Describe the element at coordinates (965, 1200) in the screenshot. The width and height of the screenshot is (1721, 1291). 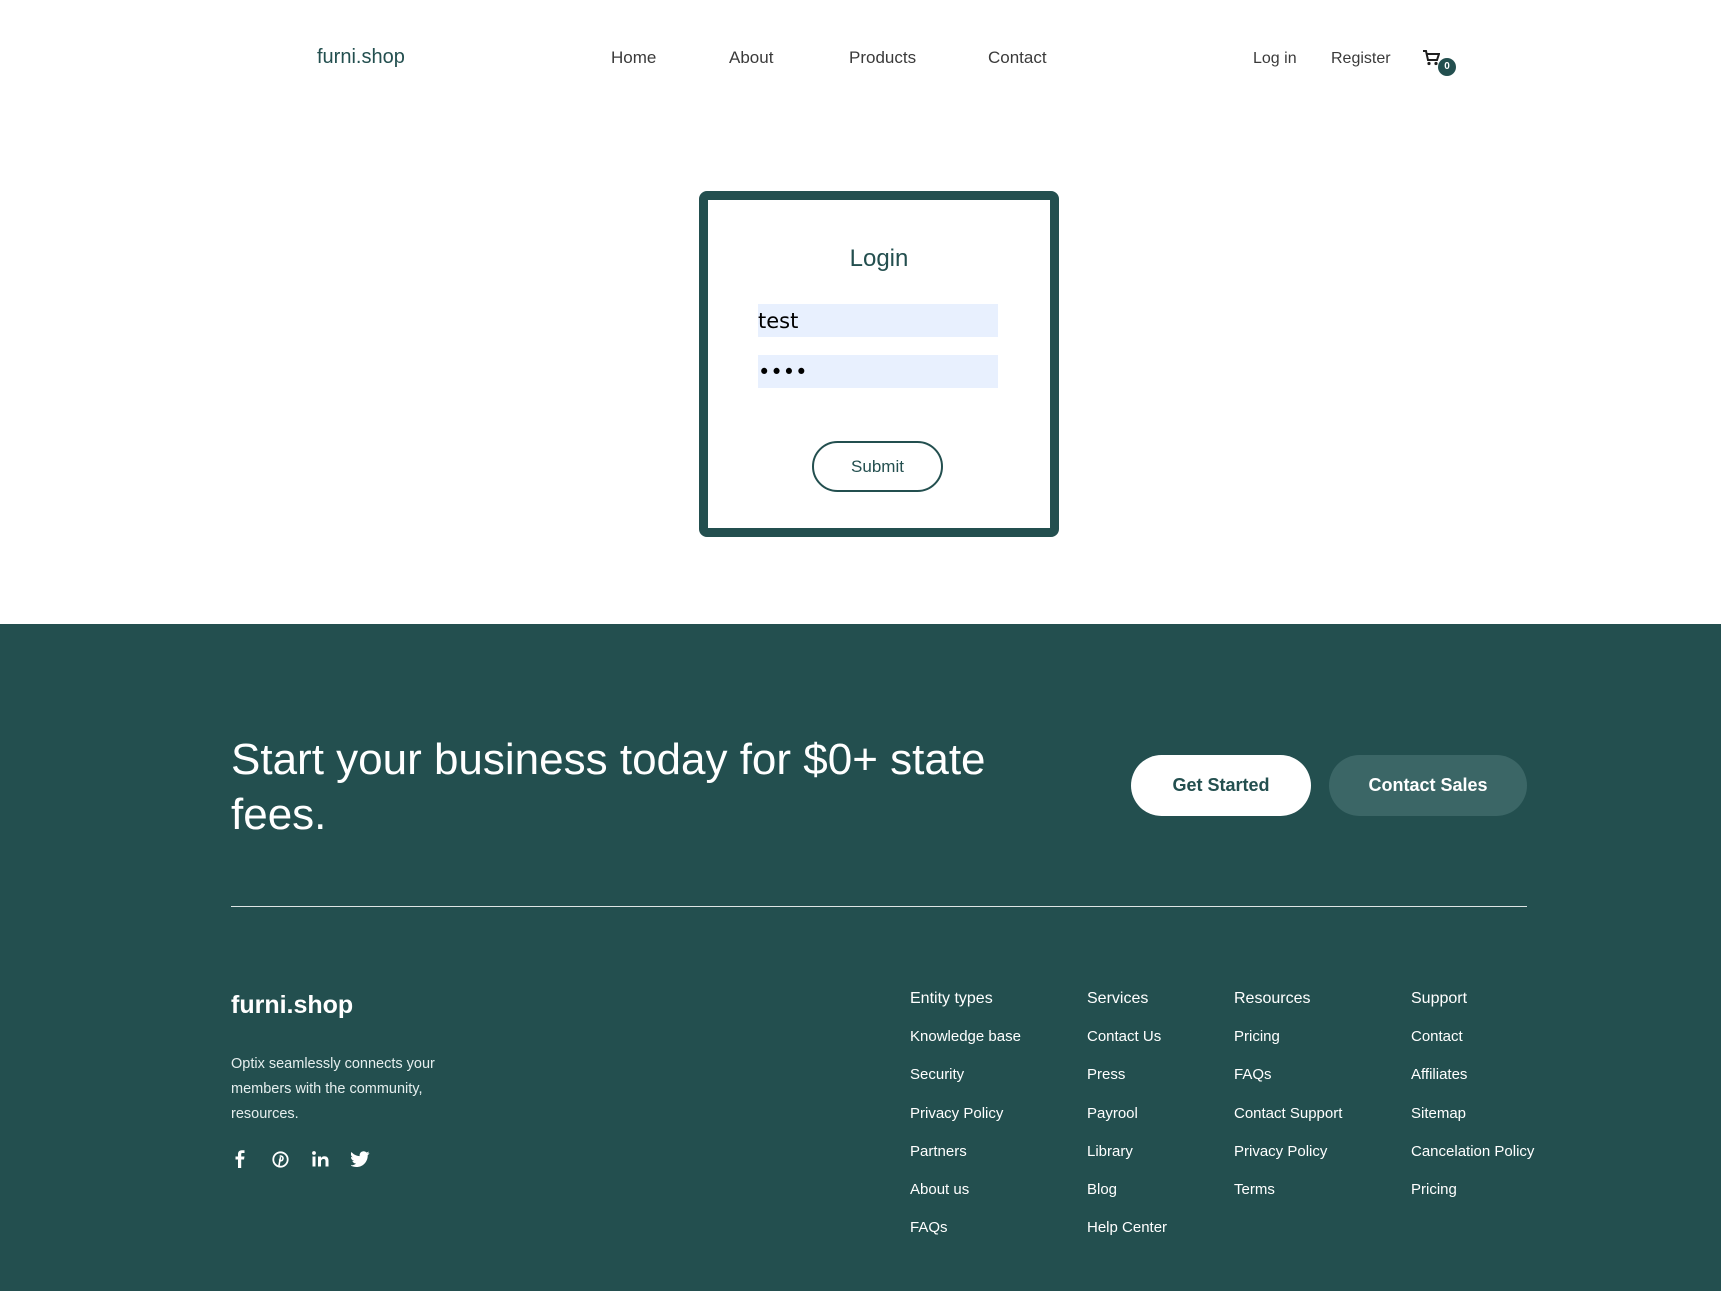
I see `footer-link: About us` at that location.